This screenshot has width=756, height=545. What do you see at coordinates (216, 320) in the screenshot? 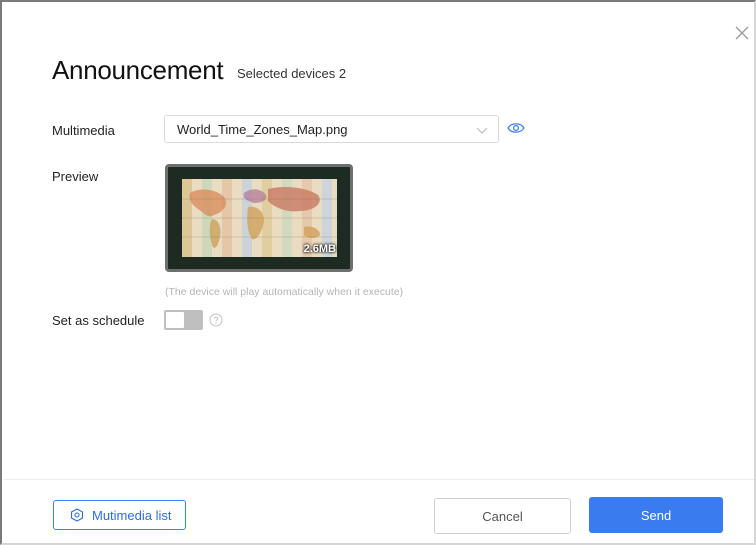
I see `help-icon` at bounding box center [216, 320].